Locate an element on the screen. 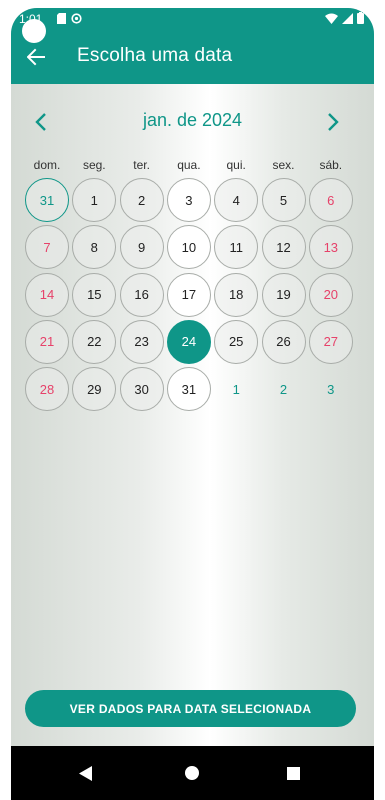 The width and height of the screenshot is (385, 800). calendar-day: 30 is located at coordinates (141, 389).